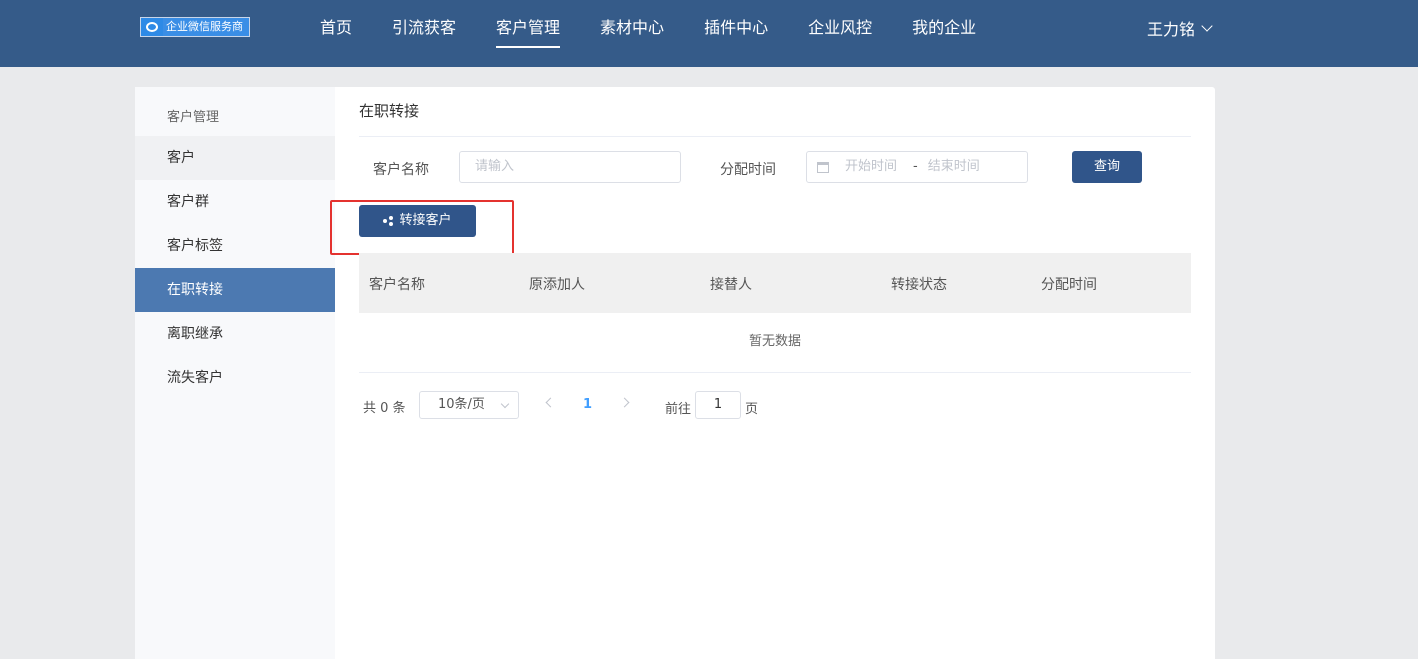 Image resolution: width=1418 pixels, height=659 pixels. I want to click on column-original-adder: 原添加人, so click(557, 285).